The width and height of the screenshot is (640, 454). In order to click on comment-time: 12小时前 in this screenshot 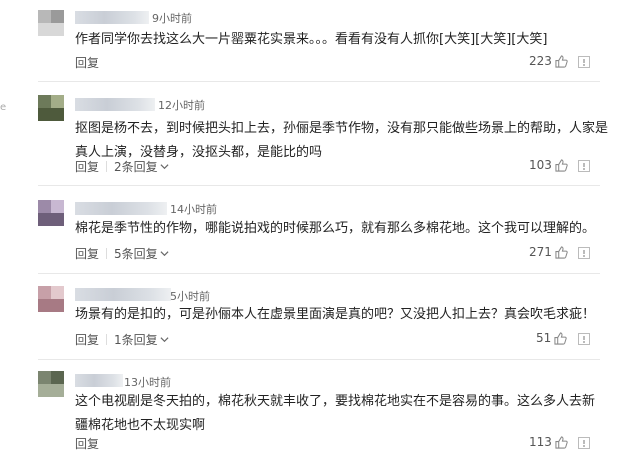, I will do `click(181, 105)`.